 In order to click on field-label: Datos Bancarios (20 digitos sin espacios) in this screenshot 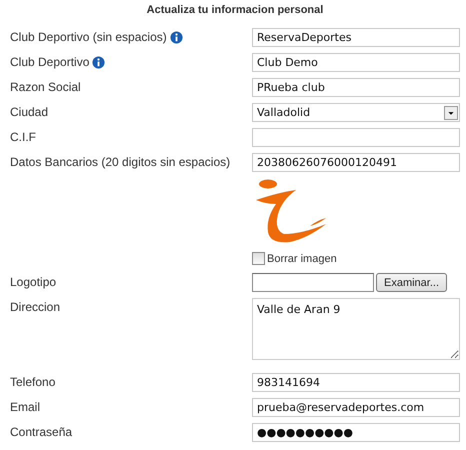, I will do `click(120, 162)`.